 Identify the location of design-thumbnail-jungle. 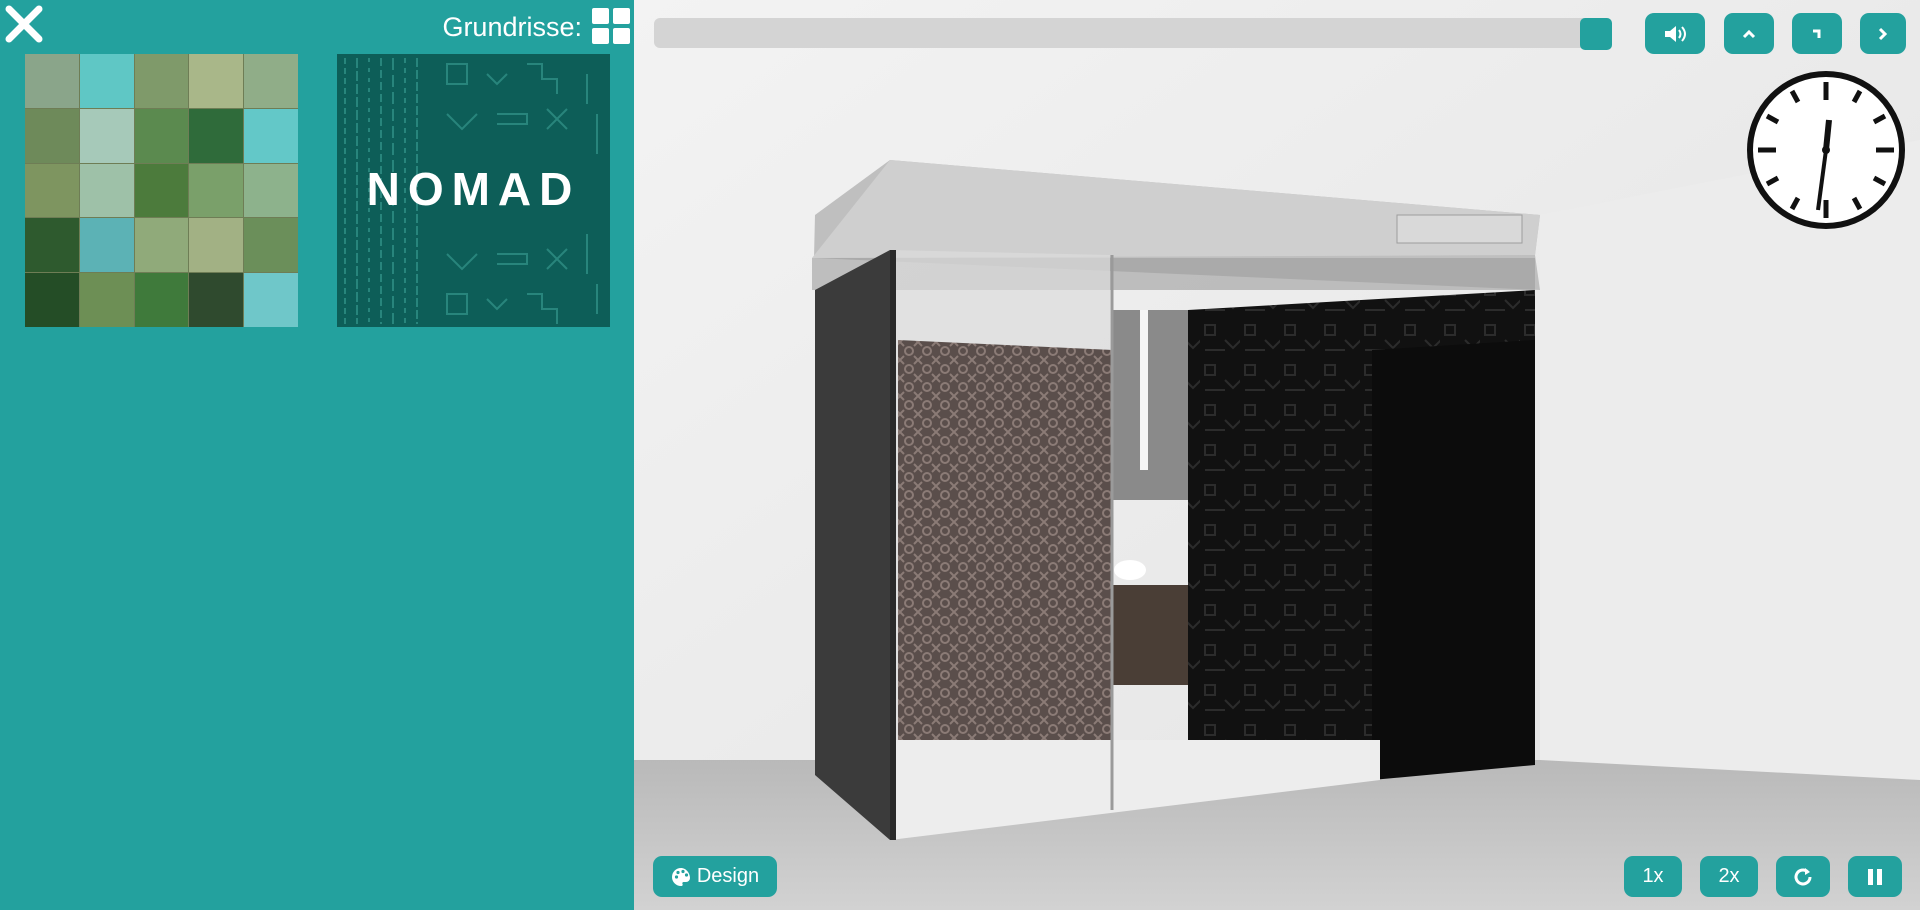
(161, 190).